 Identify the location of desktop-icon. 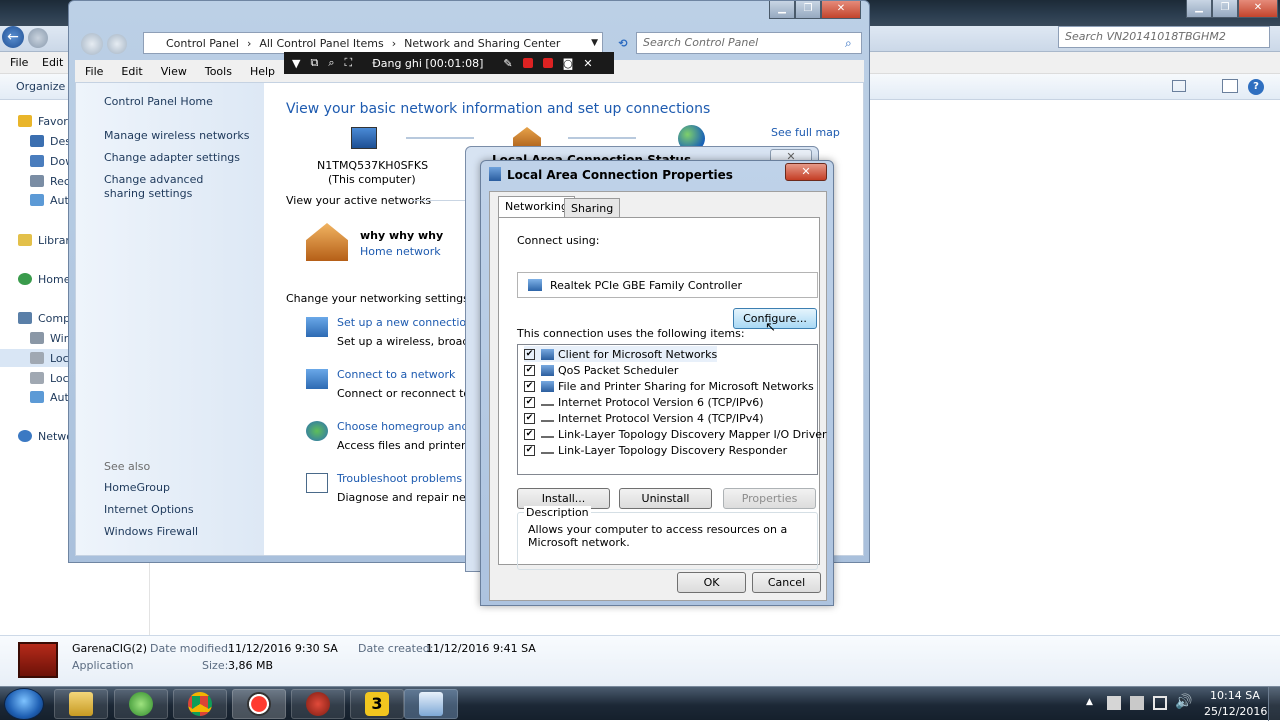
(37, 141).